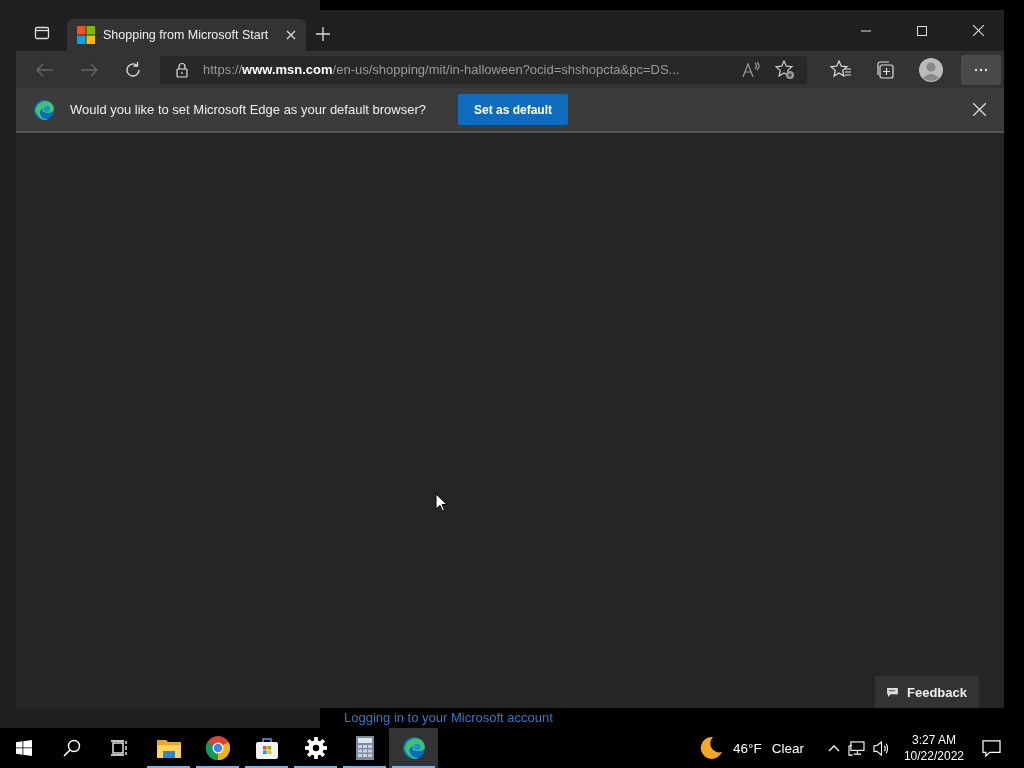 The height and width of the screenshot is (768, 1024). What do you see at coordinates (441, 502) in the screenshot?
I see `mouse-pointer-icon` at bounding box center [441, 502].